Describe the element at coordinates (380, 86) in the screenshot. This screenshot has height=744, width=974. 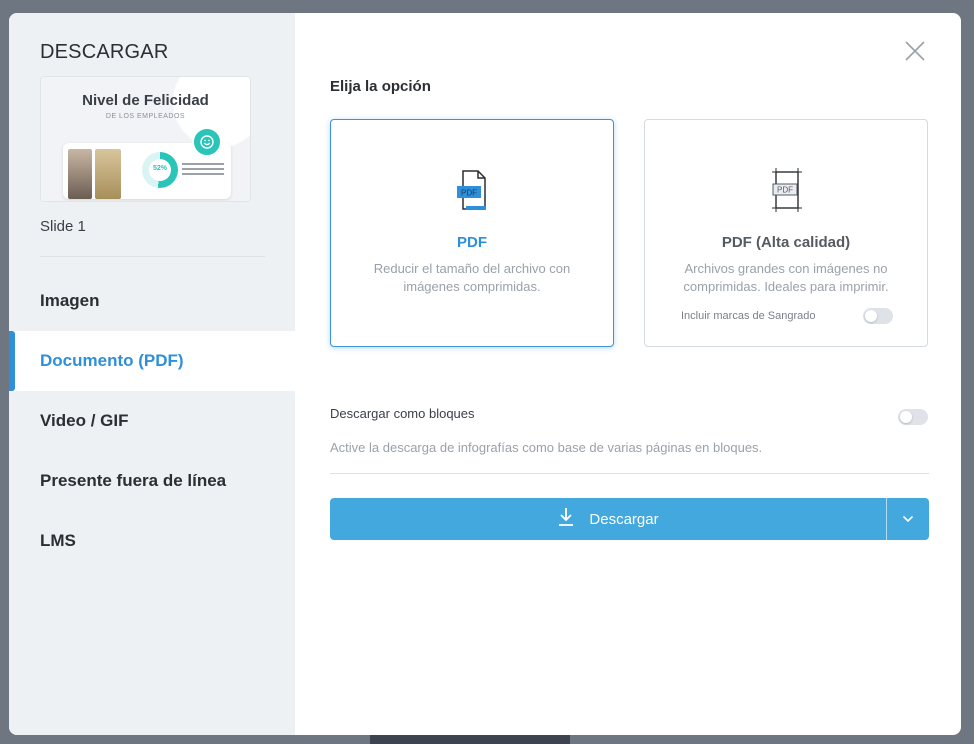
I see `section-title: Elija la opción` at that location.